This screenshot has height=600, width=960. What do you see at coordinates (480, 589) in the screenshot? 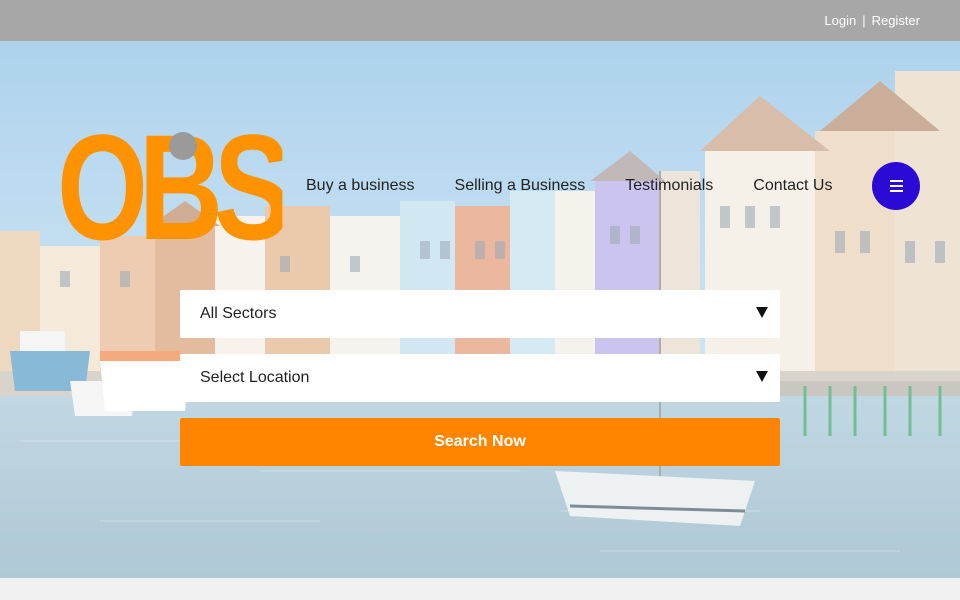
I see `page-bottom-strip` at bounding box center [480, 589].